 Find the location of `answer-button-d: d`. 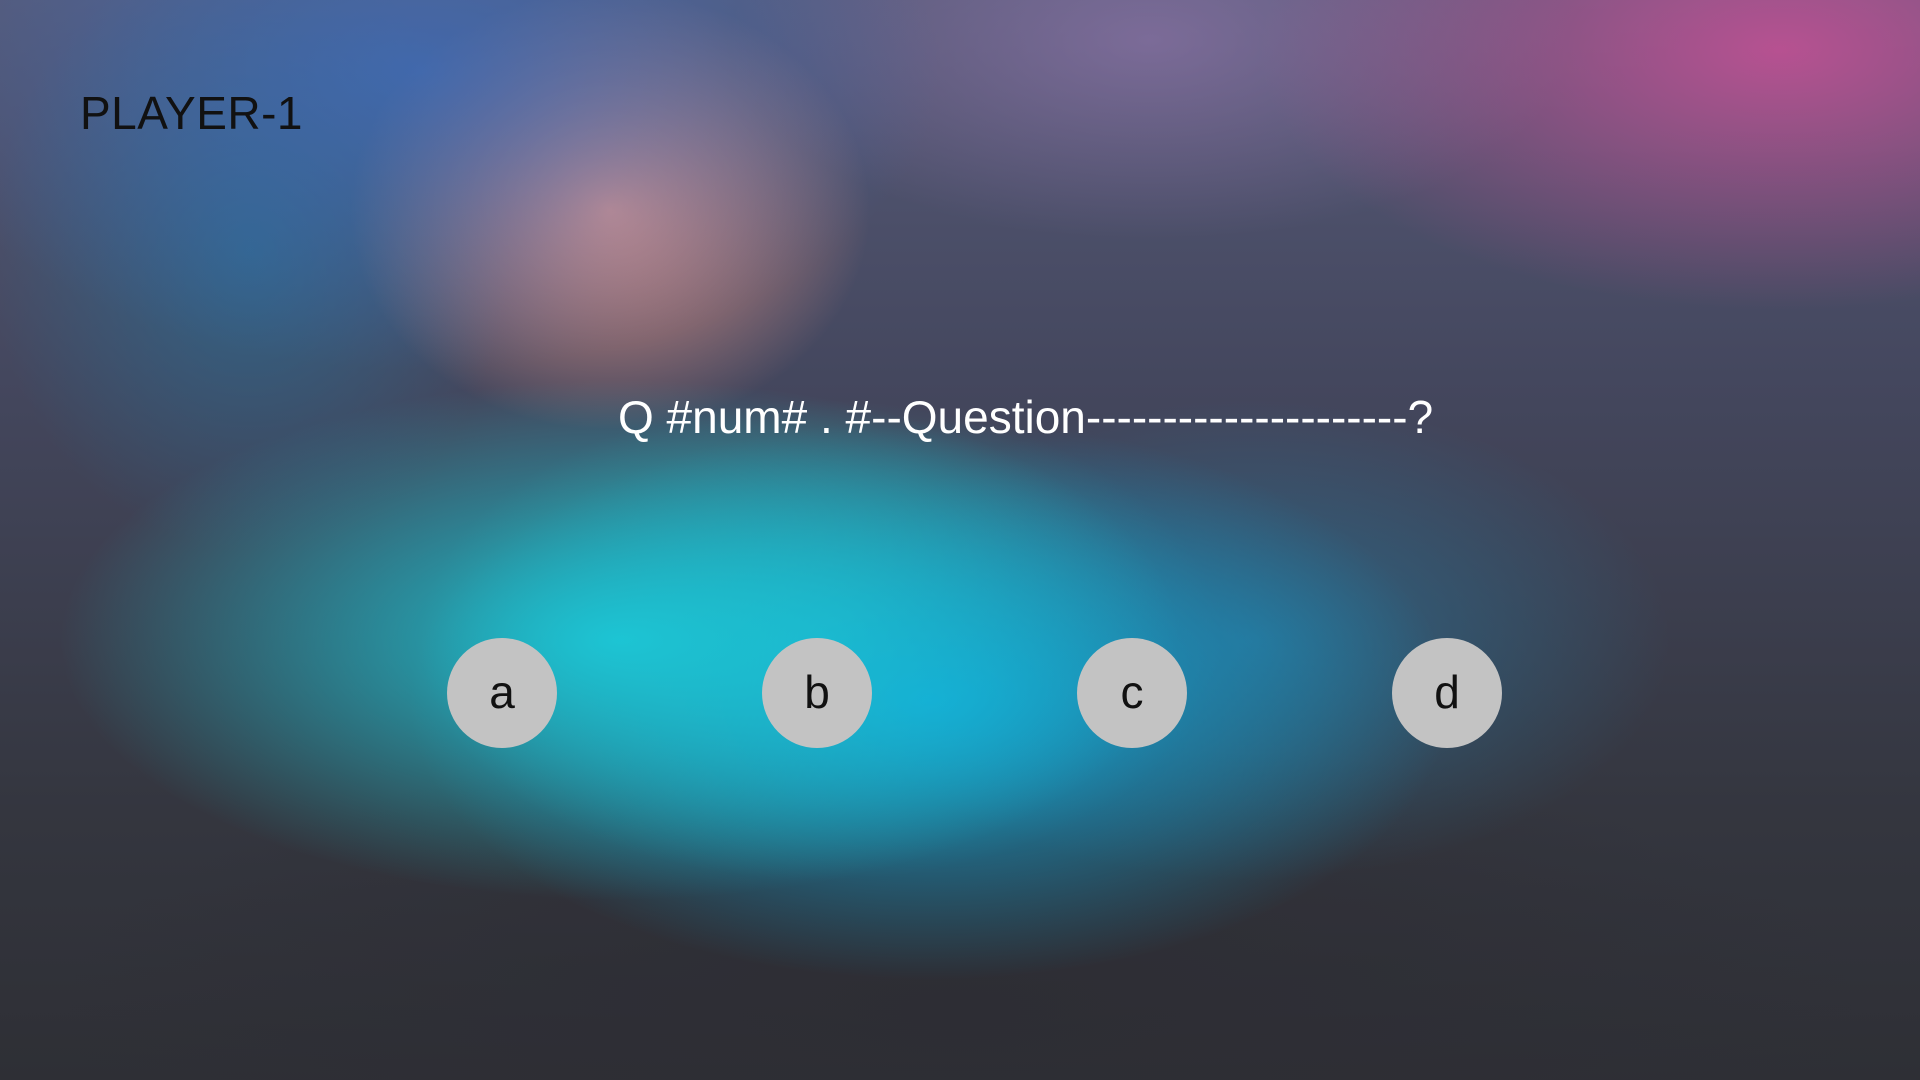

answer-button-d: d is located at coordinates (1447, 693).